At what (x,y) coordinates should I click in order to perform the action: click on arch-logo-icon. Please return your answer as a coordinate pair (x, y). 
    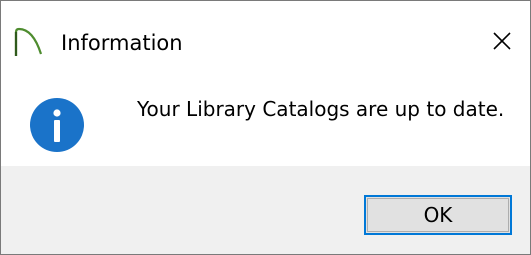
    Looking at the image, I should click on (28, 42).